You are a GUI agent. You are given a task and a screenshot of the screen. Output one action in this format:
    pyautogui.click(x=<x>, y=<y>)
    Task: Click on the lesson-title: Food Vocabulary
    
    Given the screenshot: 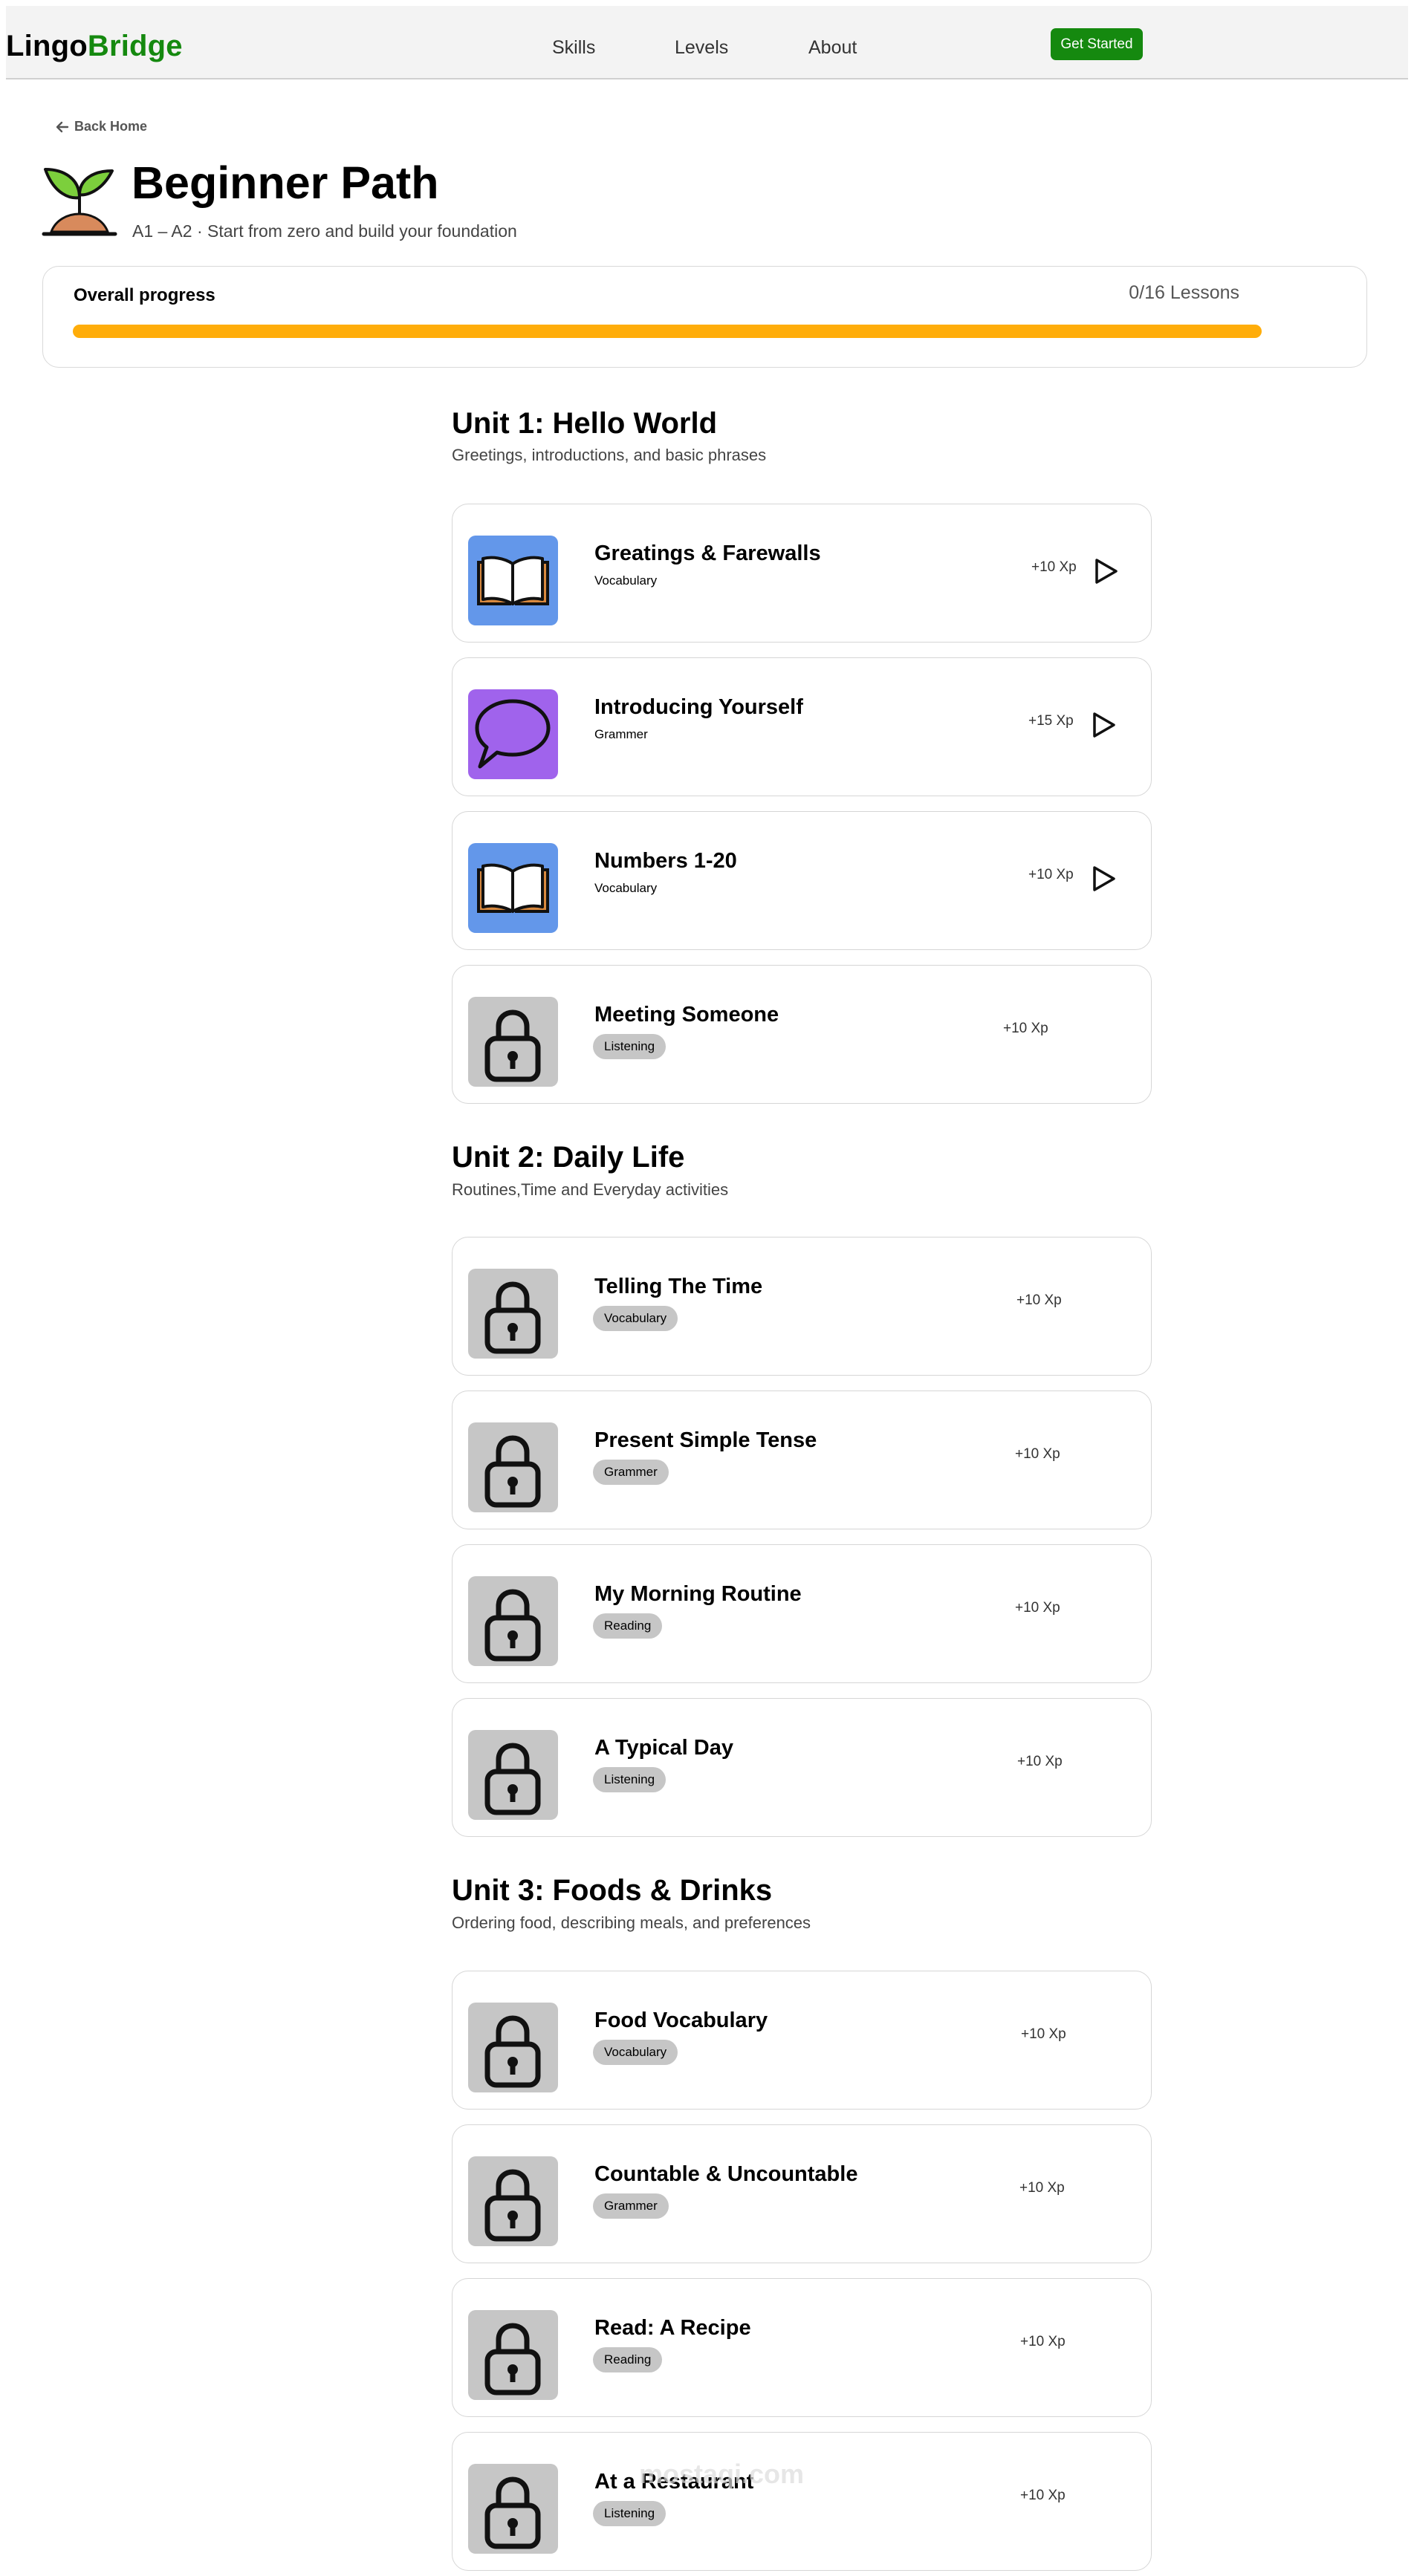 What is the action you would take?
    pyautogui.click(x=681, y=2020)
    